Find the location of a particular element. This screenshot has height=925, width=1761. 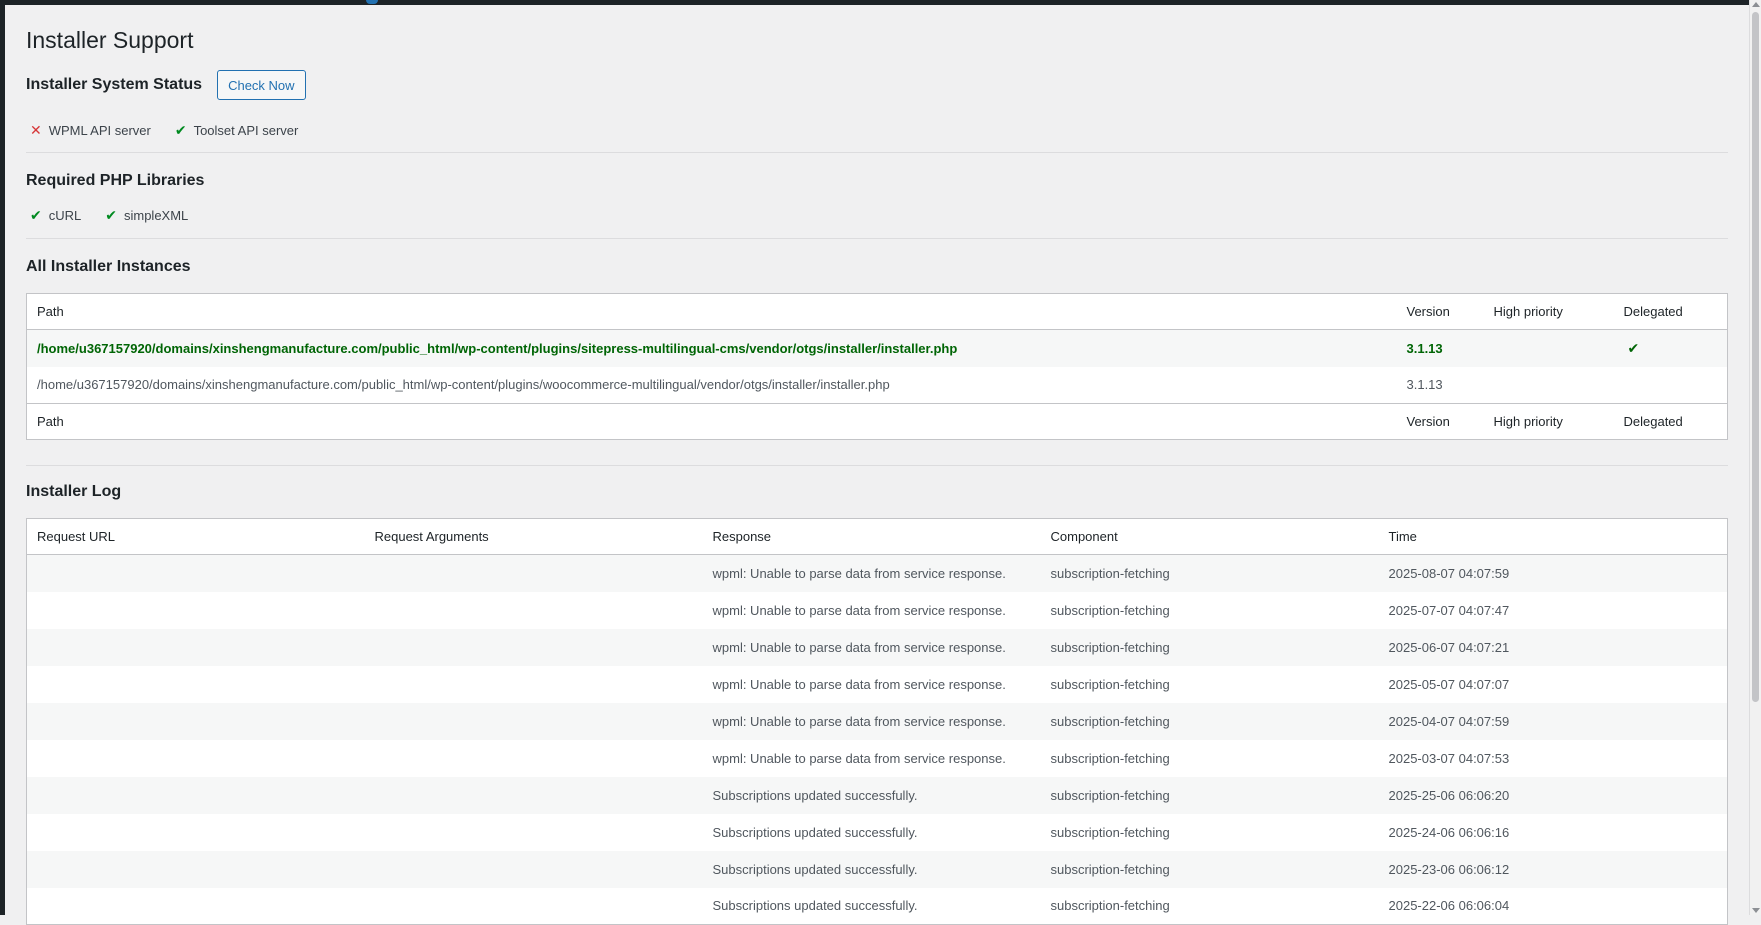

table-header-row: Path Version High priority Delegated is located at coordinates (877, 311).